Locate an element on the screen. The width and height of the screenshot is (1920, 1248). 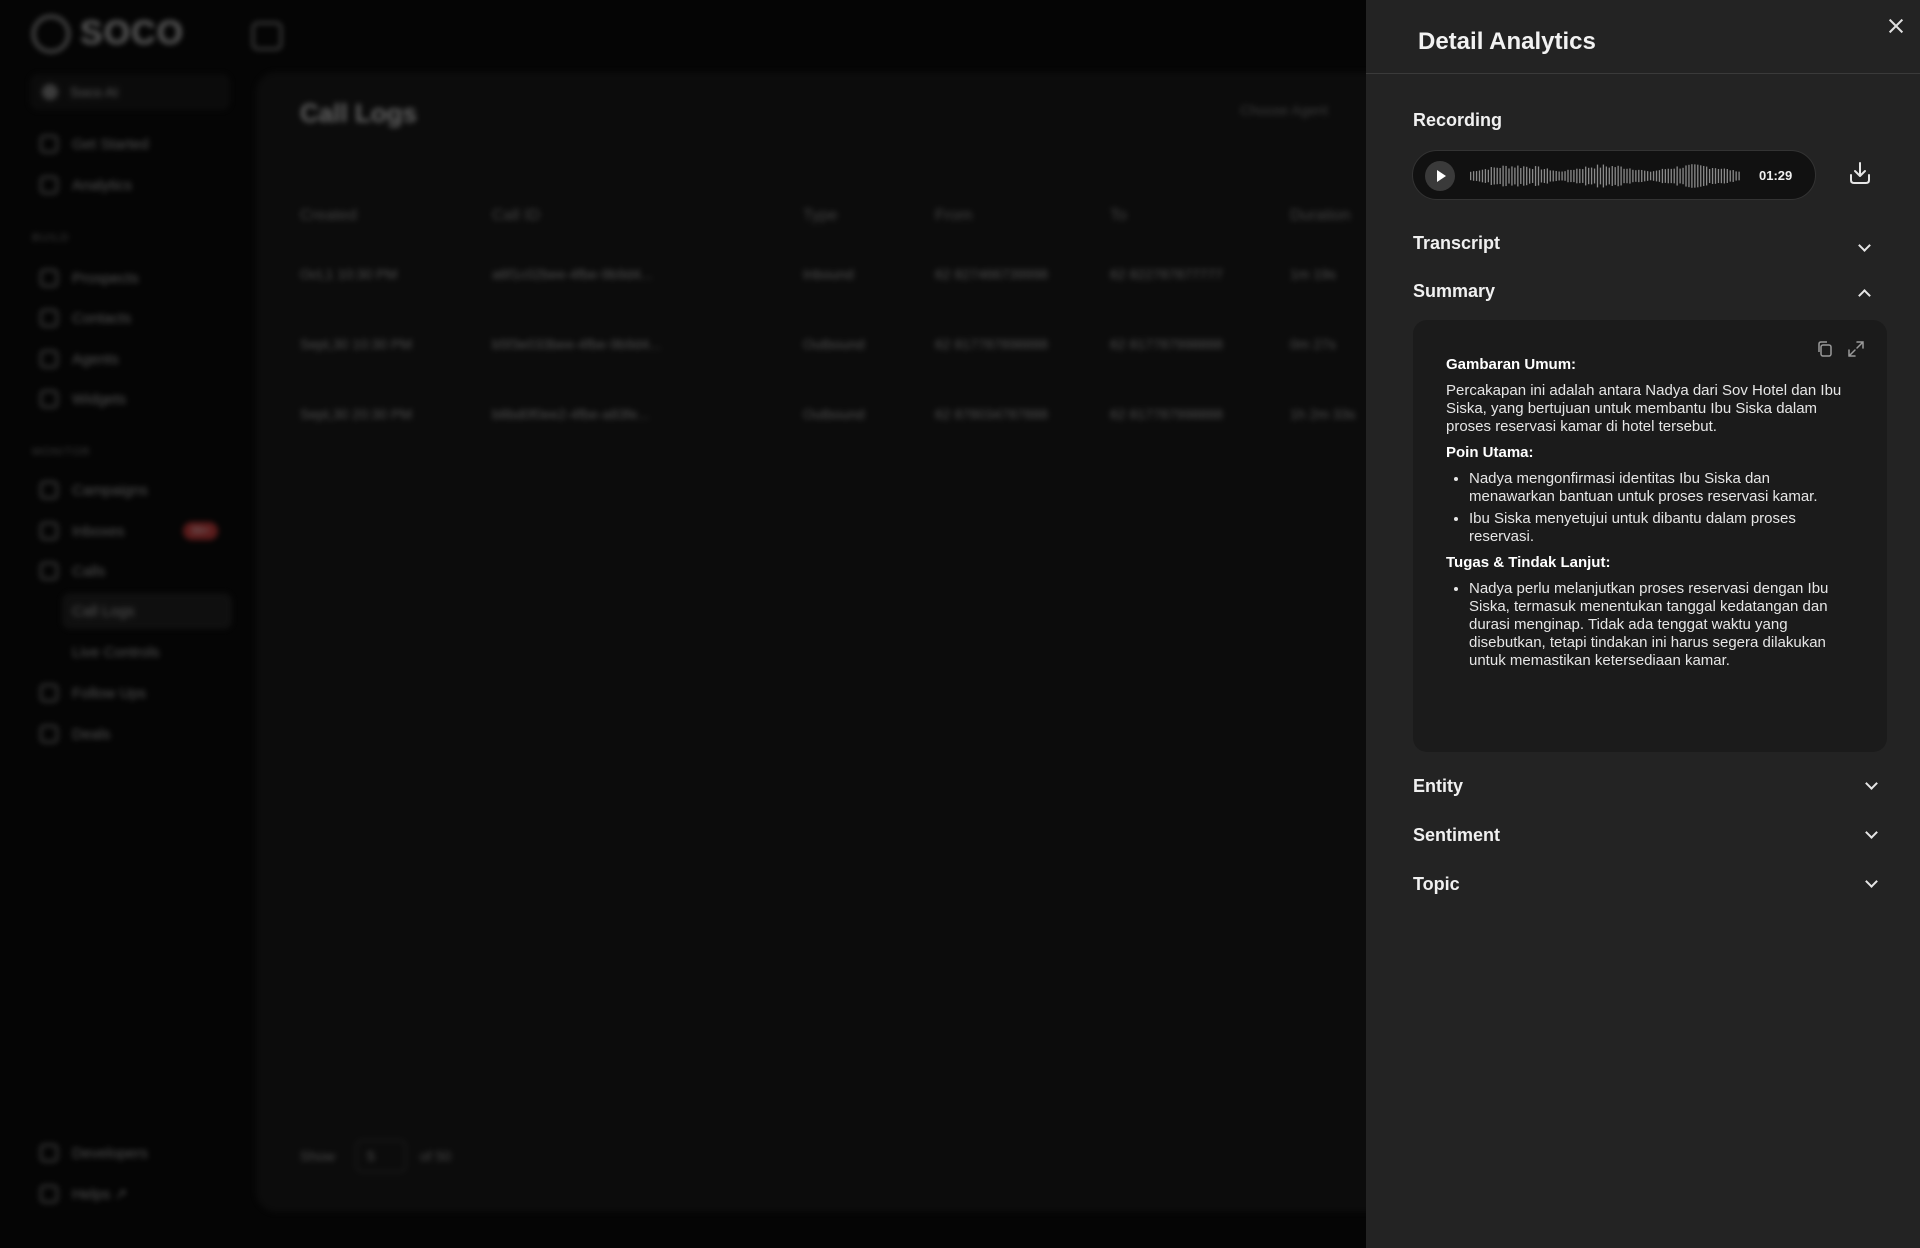
sidebar-item-live-controls: Live Controls is located at coordinates (147, 652).